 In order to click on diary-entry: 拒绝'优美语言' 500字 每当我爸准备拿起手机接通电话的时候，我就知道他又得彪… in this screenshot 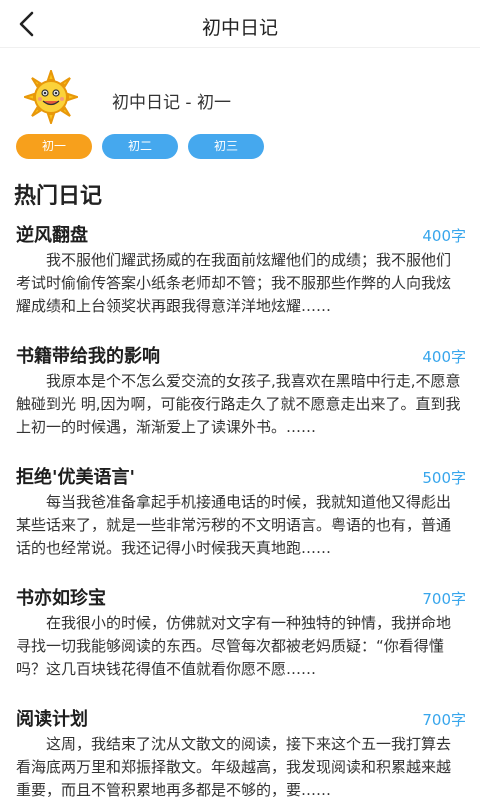, I will do `click(240, 513)`.